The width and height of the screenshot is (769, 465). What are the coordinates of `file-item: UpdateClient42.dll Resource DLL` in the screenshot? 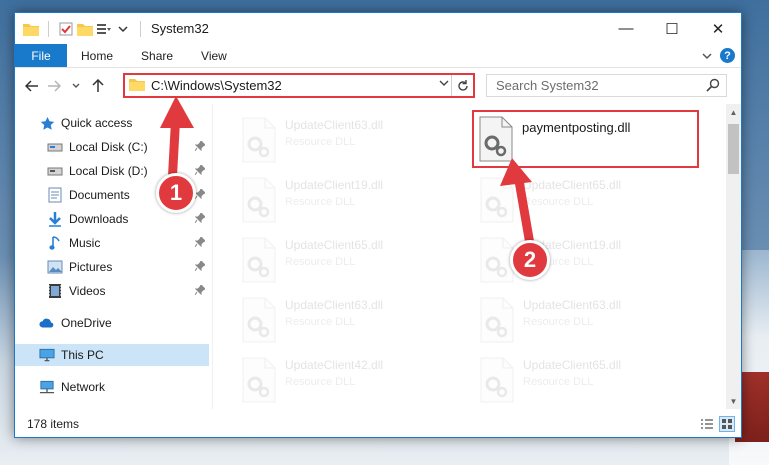 It's located at (354, 380).